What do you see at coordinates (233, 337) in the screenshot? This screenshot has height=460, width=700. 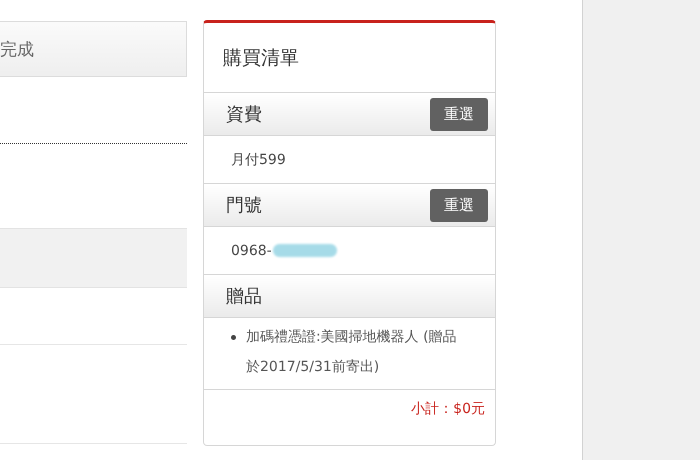 I see `bullet-icon` at bounding box center [233, 337].